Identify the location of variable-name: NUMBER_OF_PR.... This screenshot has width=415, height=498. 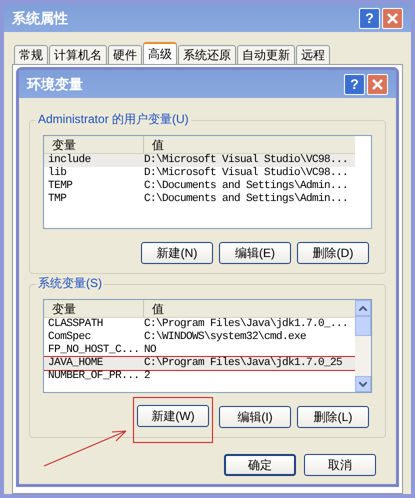
(94, 376).